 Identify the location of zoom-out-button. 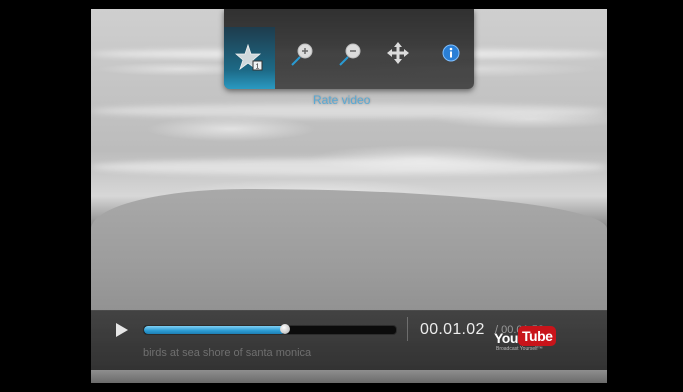
(352, 53).